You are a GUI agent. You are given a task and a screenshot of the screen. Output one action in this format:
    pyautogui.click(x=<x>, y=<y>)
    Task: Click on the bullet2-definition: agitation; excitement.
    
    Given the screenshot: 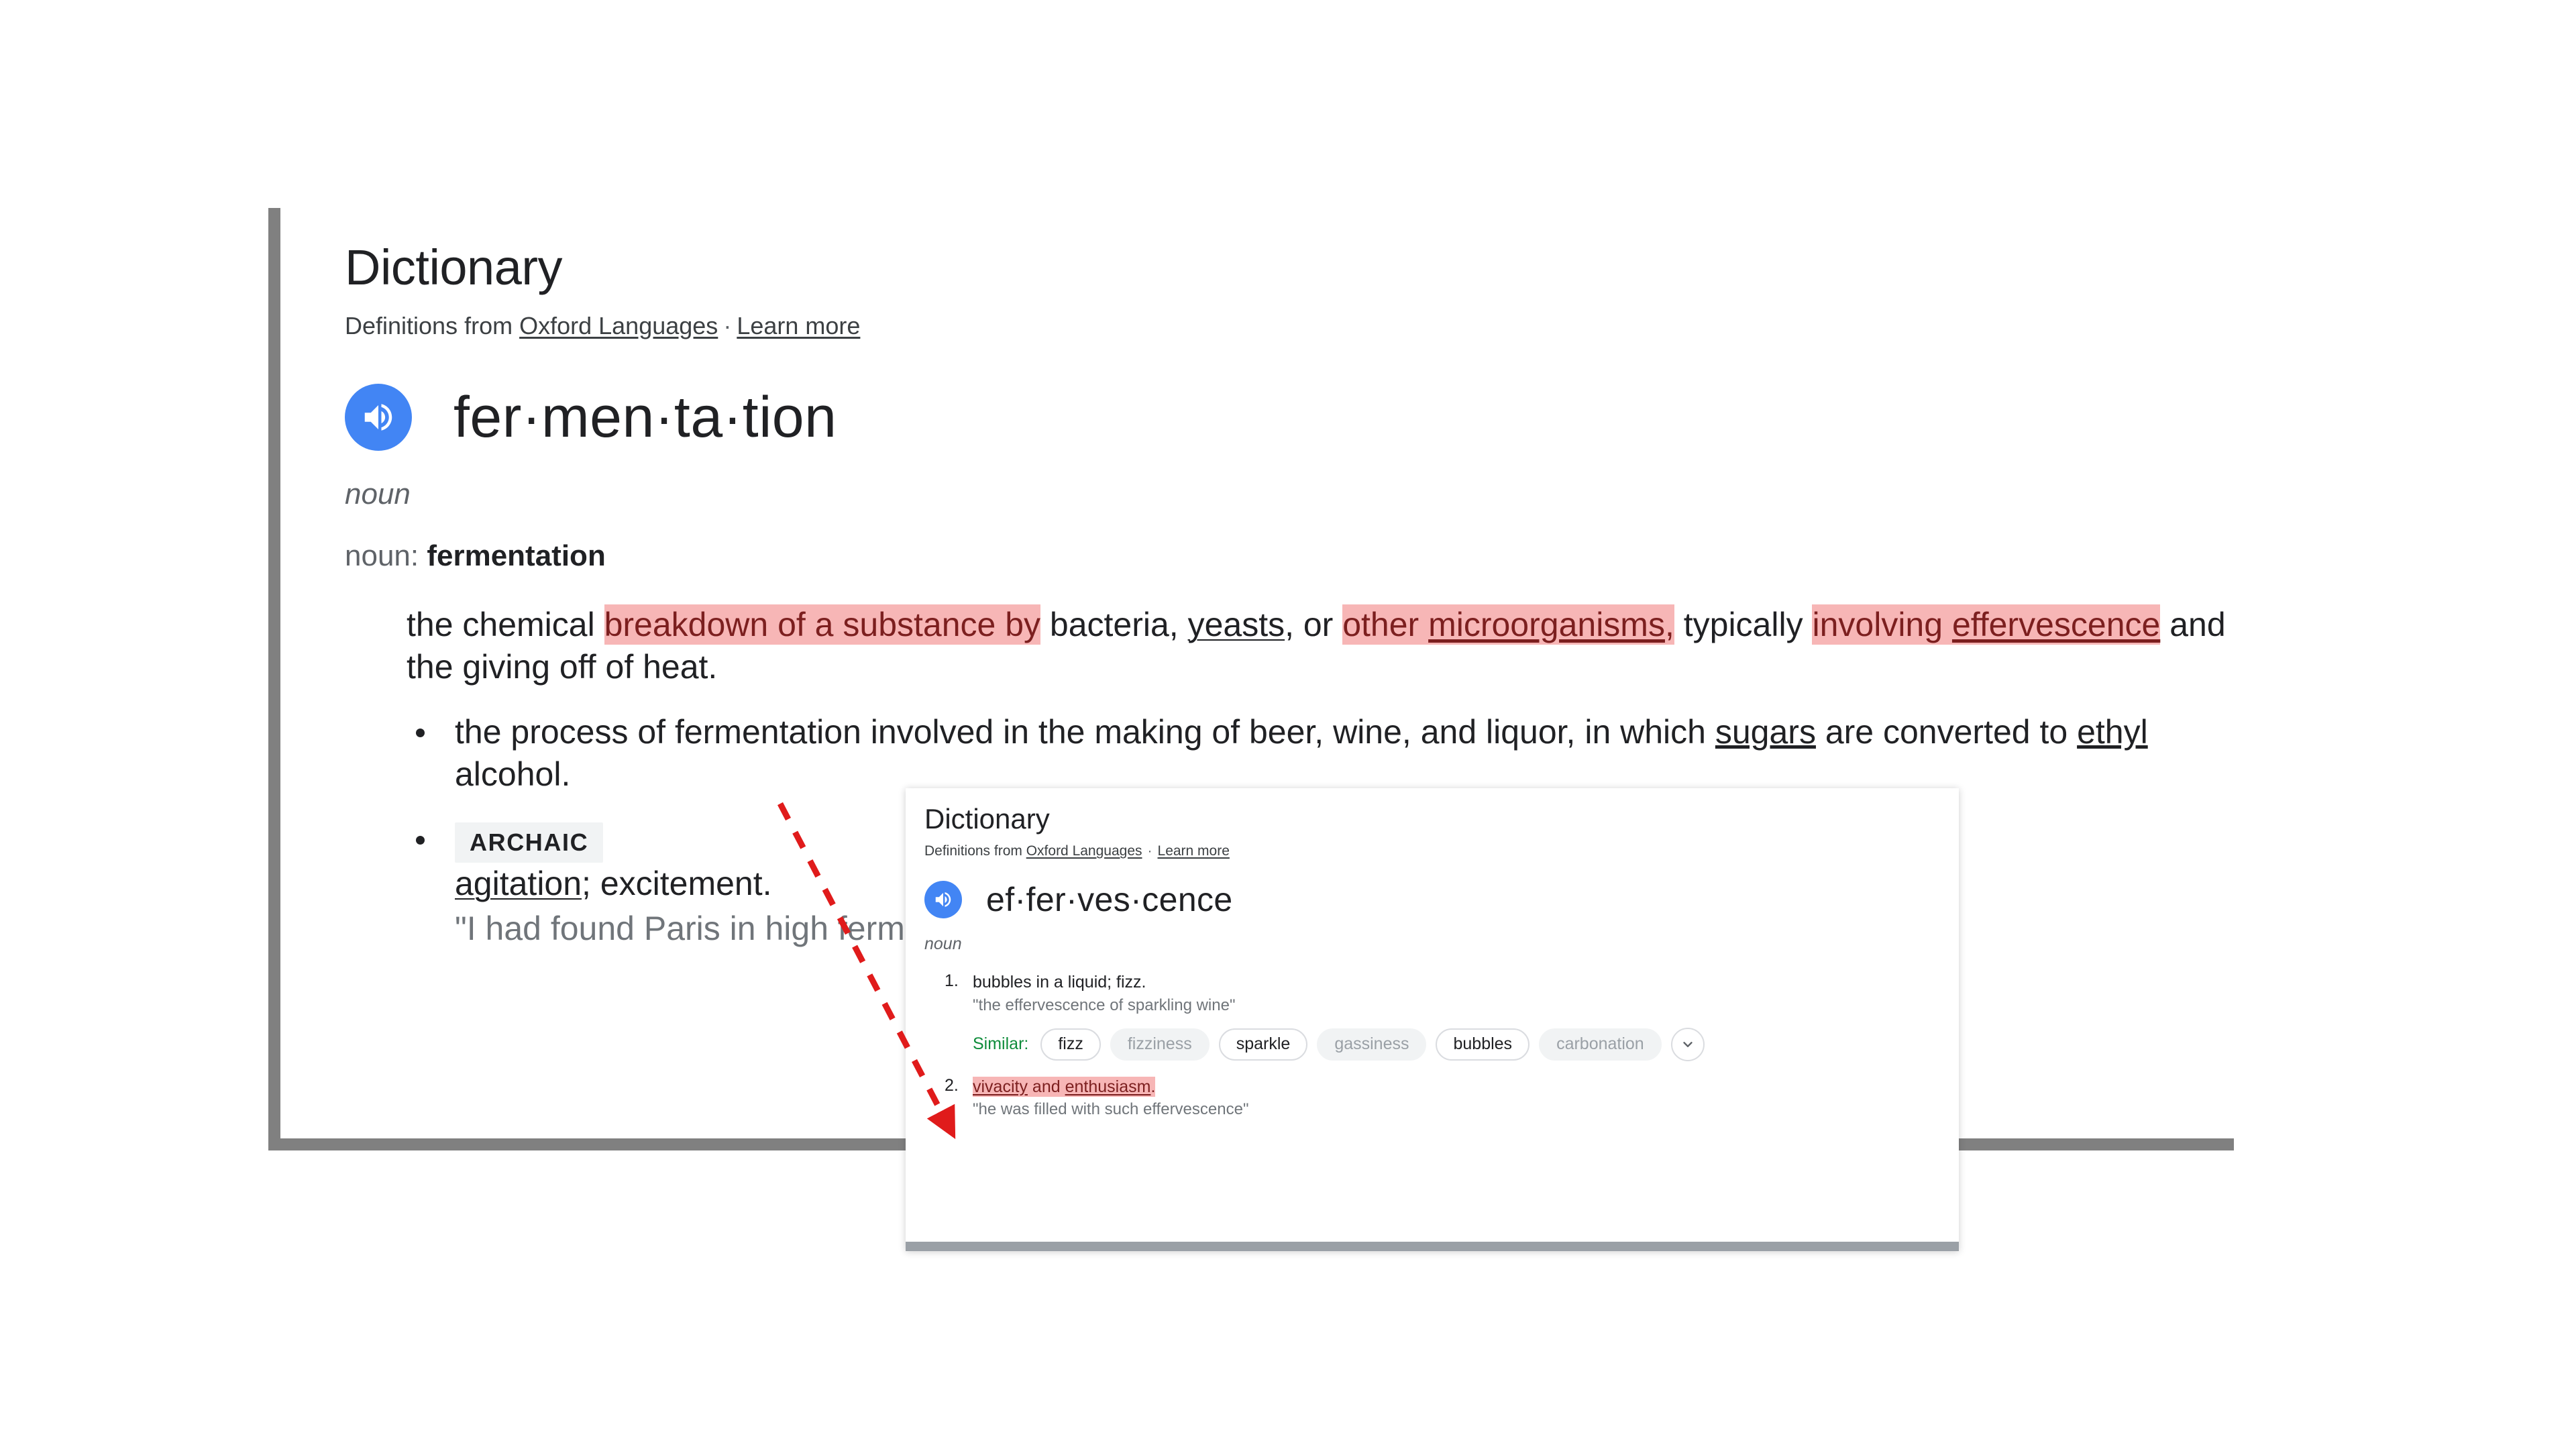 What is the action you would take?
    pyautogui.click(x=613, y=883)
    